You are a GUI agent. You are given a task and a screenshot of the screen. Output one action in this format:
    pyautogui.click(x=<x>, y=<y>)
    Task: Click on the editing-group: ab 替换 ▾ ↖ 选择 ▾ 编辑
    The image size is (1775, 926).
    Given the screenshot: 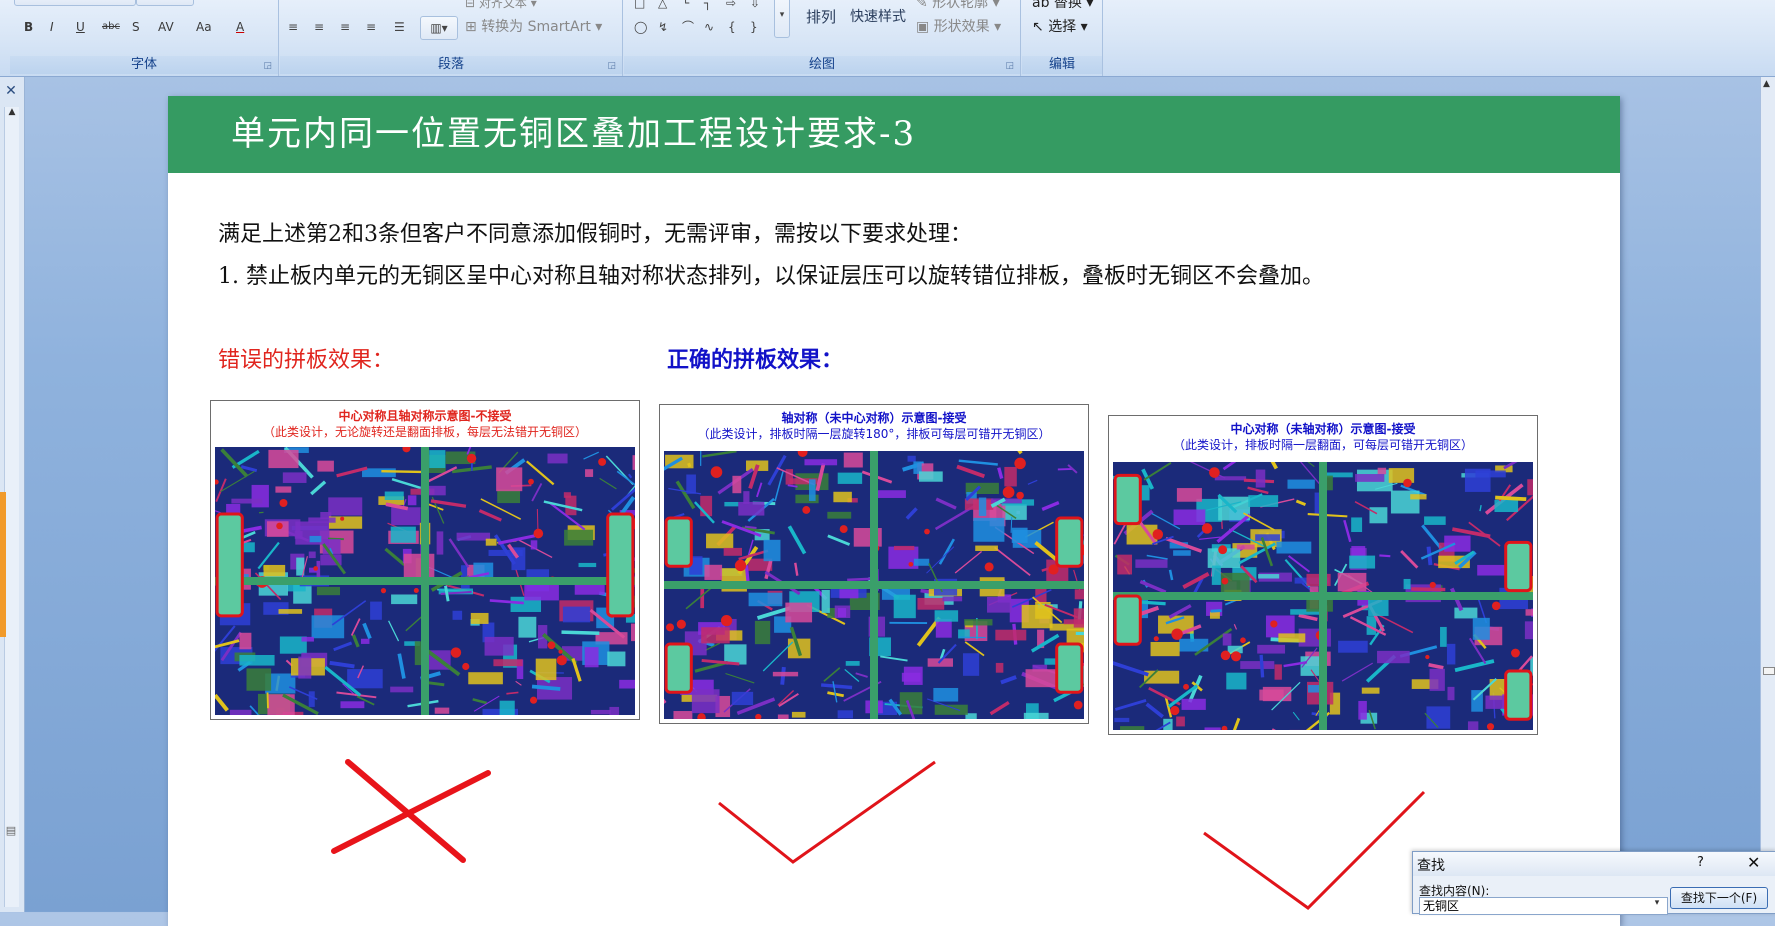 What is the action you would take?
    pyautogui.click(x=1062, y=38)
    